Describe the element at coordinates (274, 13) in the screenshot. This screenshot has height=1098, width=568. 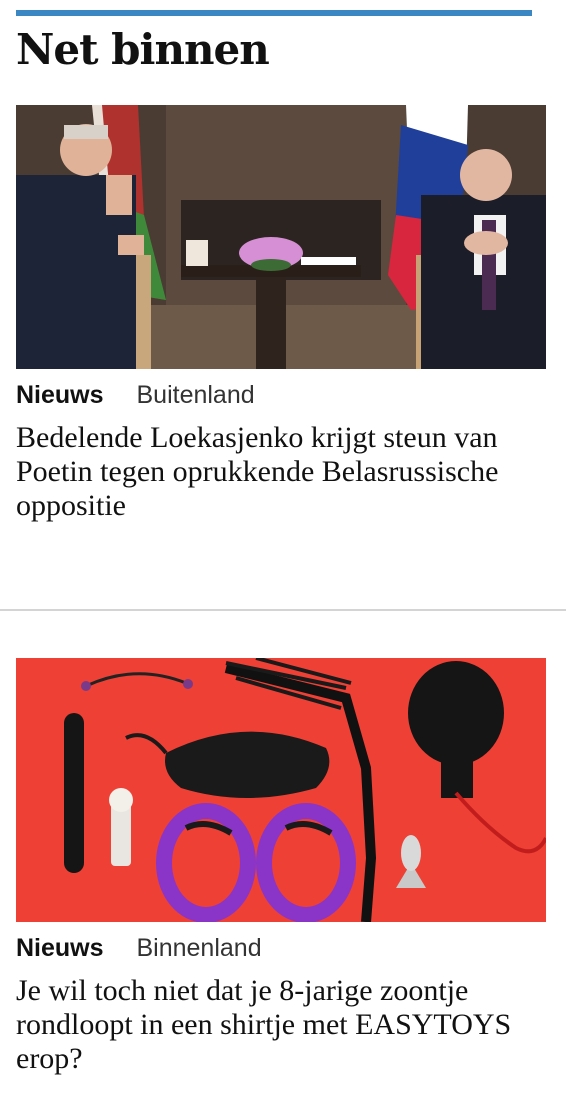
I see `section-accent-bar` at that location.